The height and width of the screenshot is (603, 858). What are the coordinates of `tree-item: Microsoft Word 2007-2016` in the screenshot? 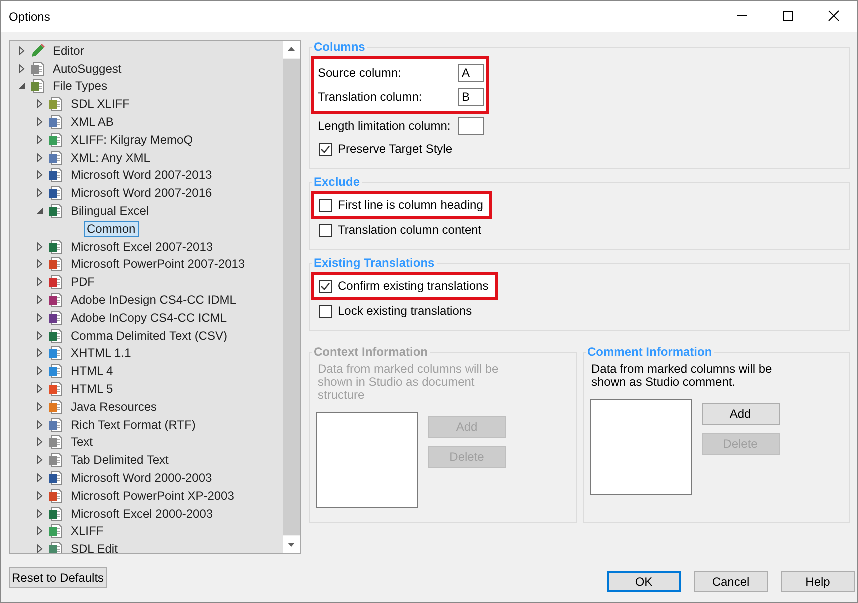 It's located at (142, 193).